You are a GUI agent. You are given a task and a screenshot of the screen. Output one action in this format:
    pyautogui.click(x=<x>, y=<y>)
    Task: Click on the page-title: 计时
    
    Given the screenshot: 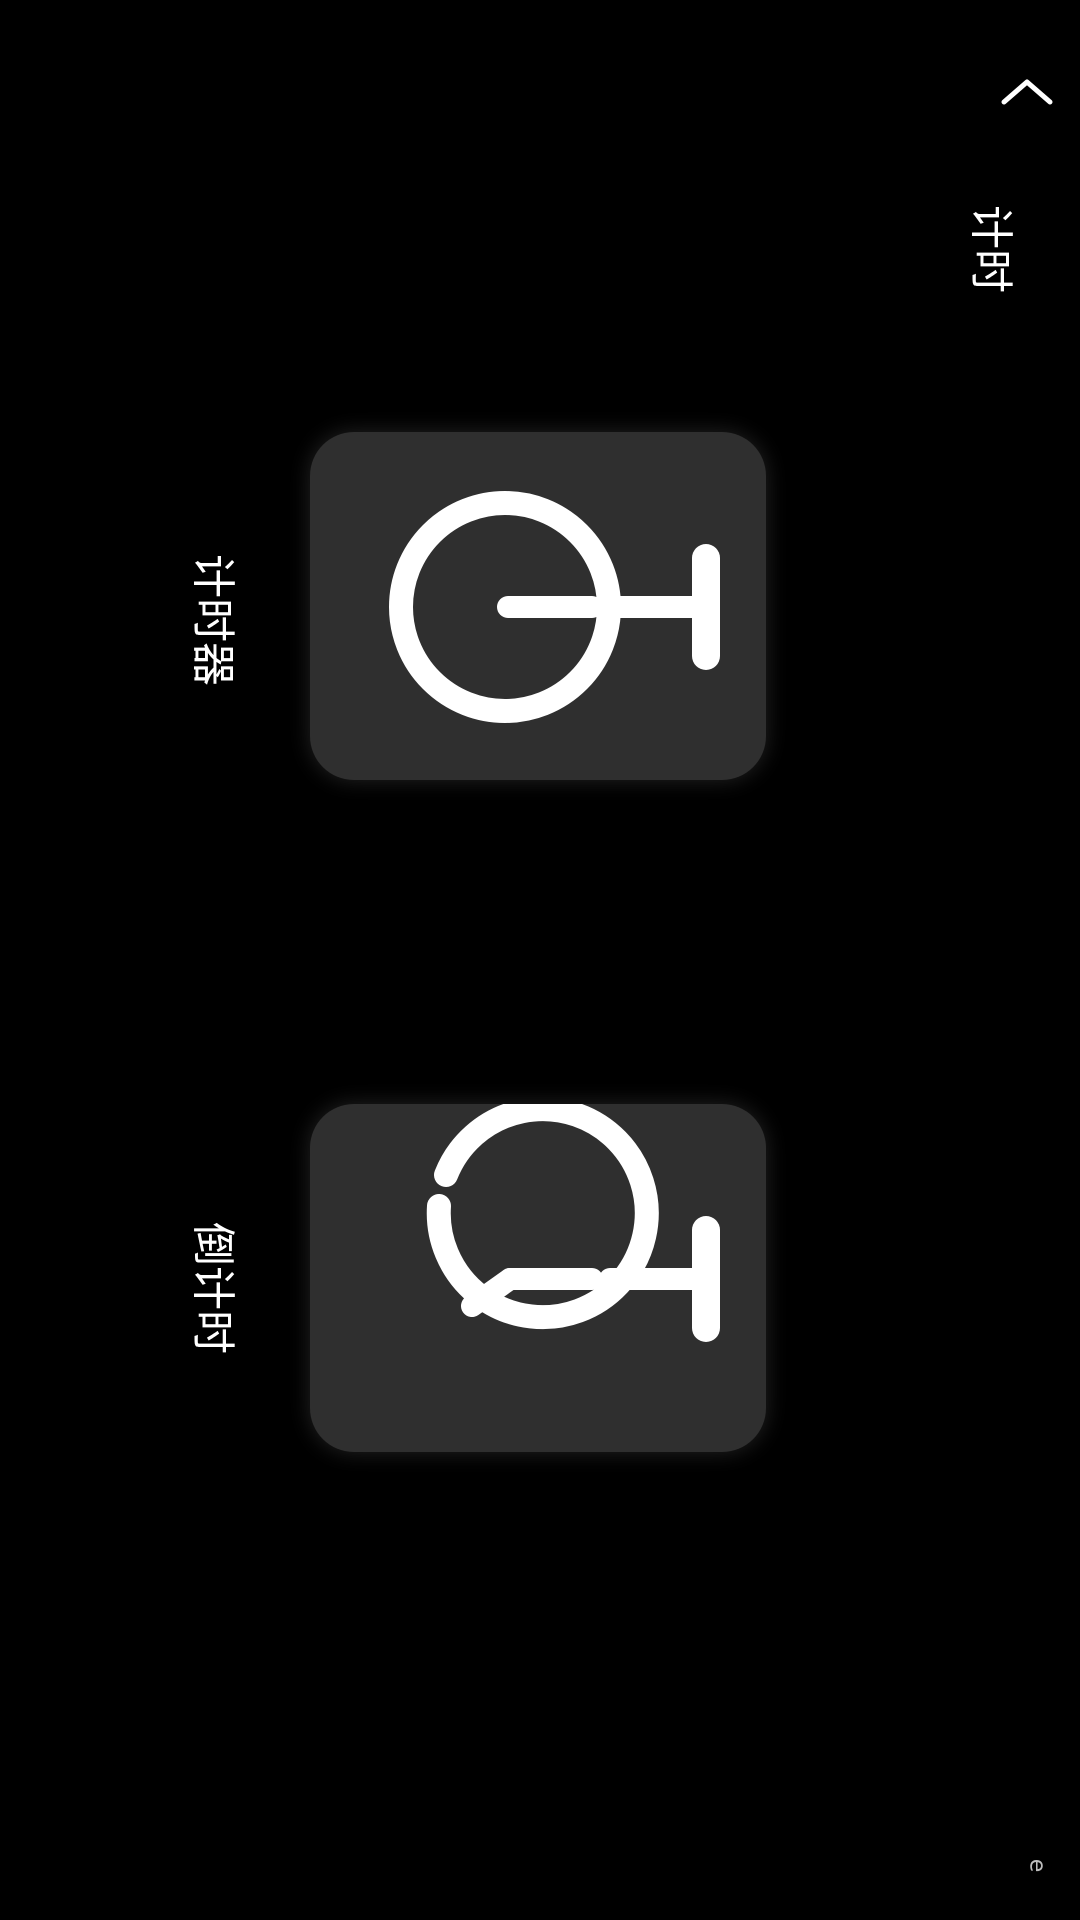 What is the action you would take?
    pyautogui.click(x=990, y=249)
    